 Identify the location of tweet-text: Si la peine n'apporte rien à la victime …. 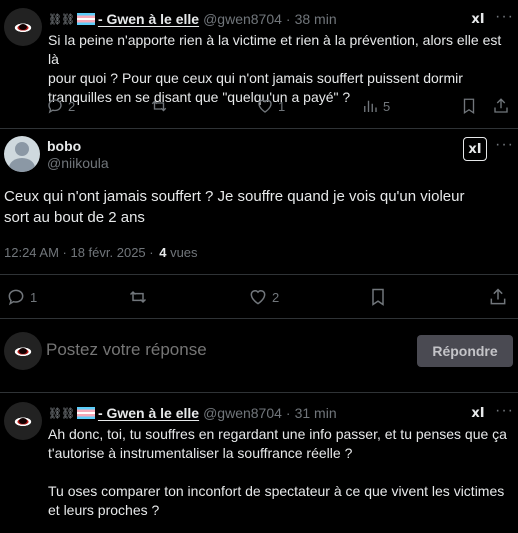
(281, 69).